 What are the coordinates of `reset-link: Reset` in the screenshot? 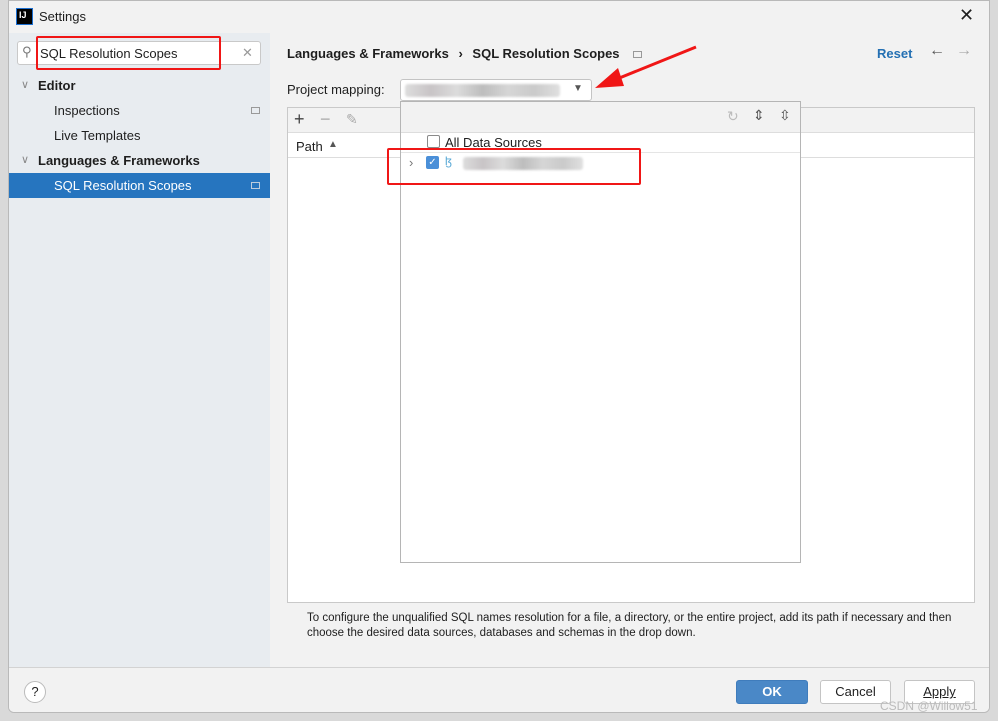 It's located at (894, 53).